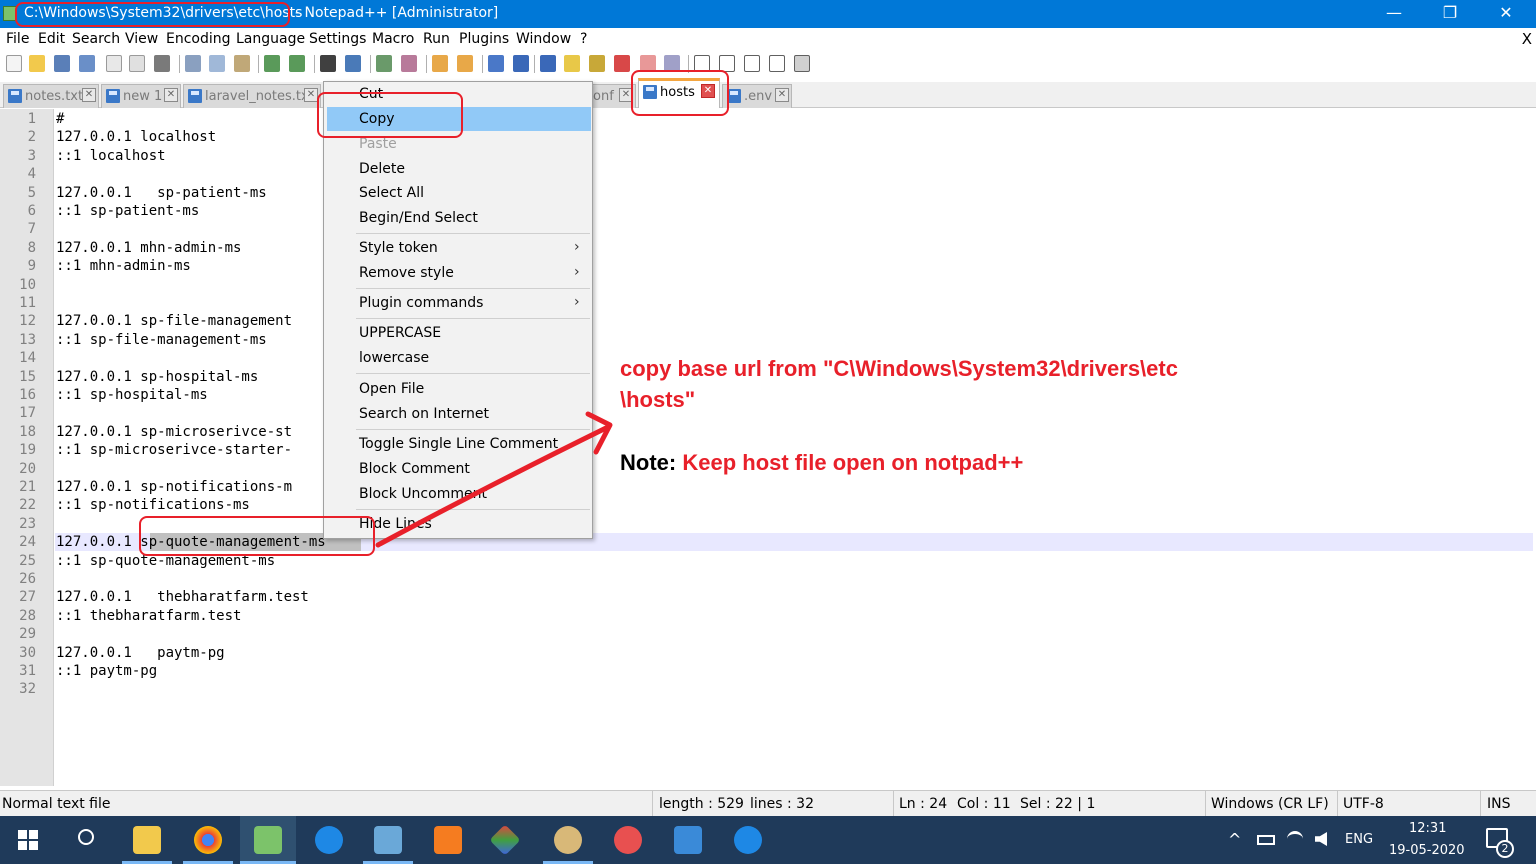 The height and width of the screenshot is (864, 1536). I want to click on menu-help: ?, so click(583, 39).